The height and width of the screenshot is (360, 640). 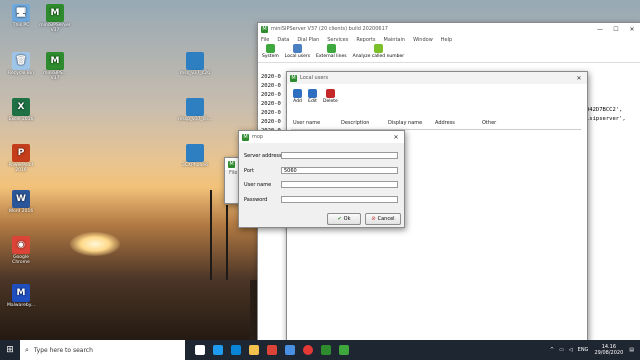 I want to click on media-taskbar-button, so click(x=290, y=350).